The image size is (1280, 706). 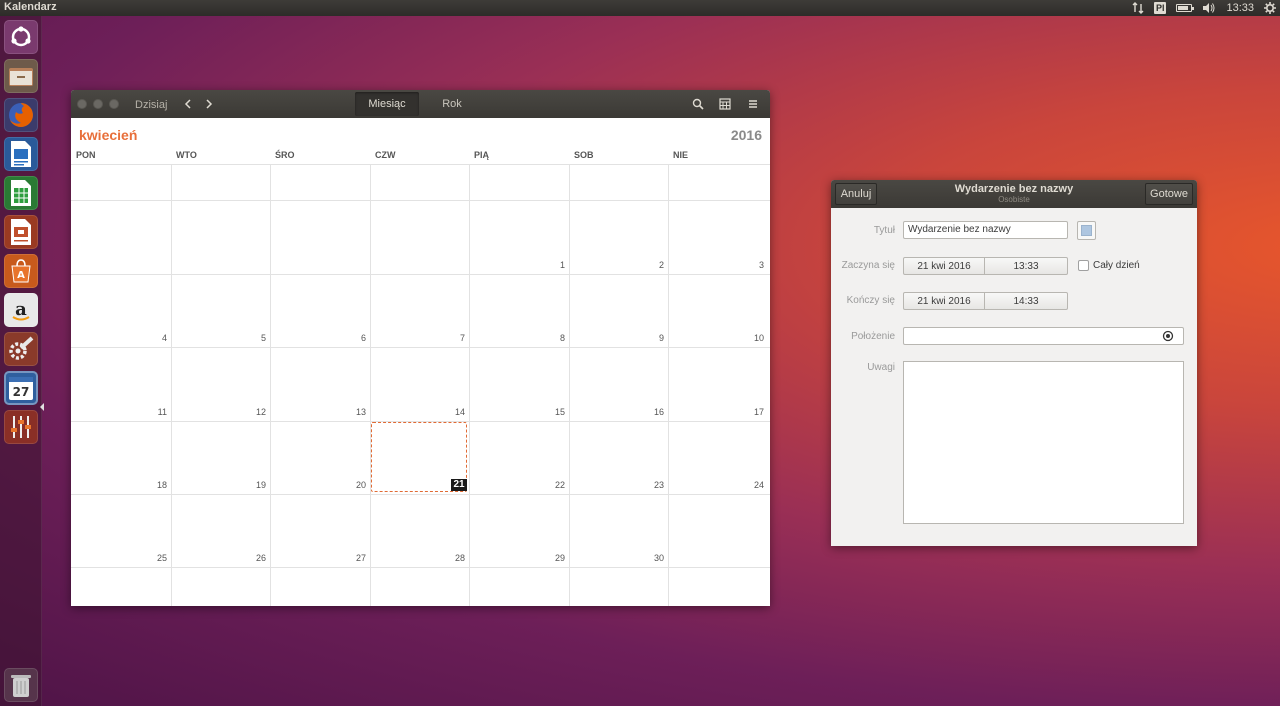 What do you see at coordinates (21, 392) in the screenshot?
I see `calendar-app-icon-label: 27` at bounding box center [21, 392].